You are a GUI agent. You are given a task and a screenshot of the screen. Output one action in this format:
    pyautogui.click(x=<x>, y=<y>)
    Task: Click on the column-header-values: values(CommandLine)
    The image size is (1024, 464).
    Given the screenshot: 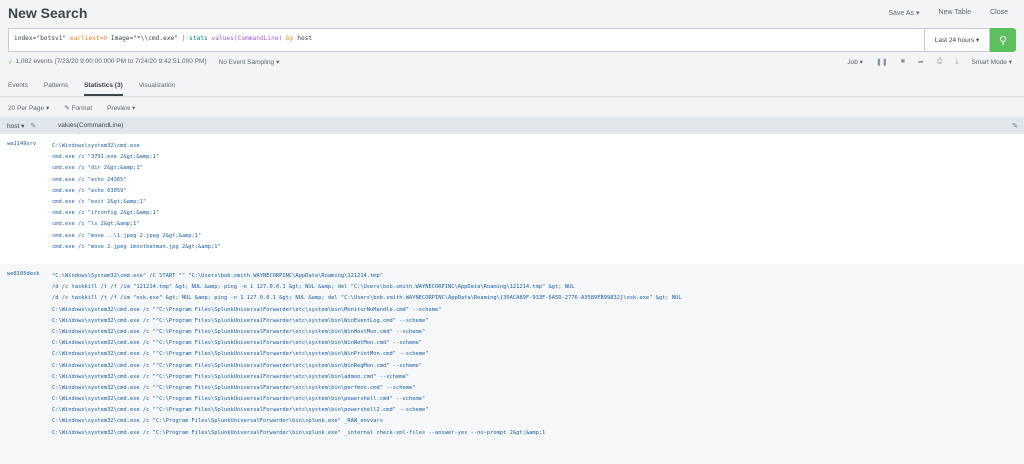 What is the action you would take?
    pyautogui.click(x=87, y=125)
    